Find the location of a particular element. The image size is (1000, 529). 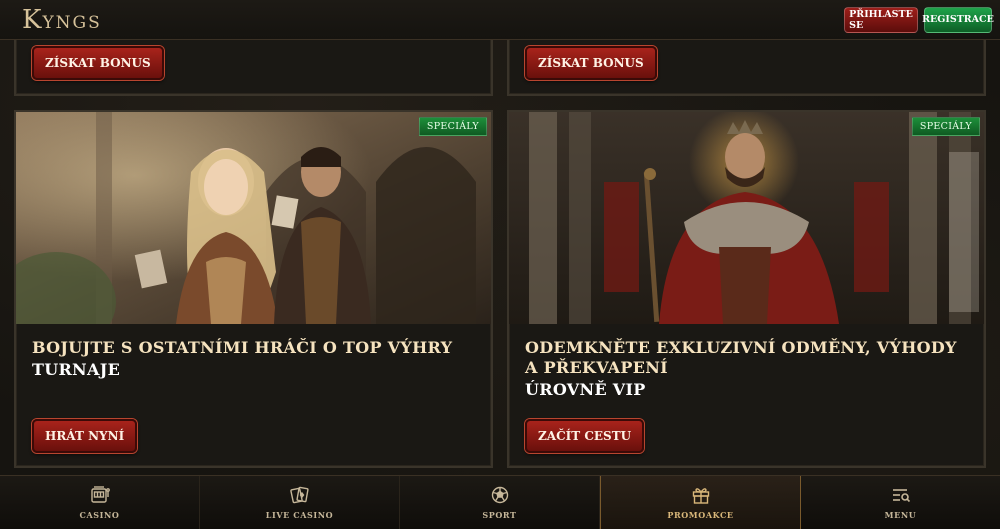

top-header: K YNGS PŘIHLASTE SE REGISTRACE is located at coordinates (500, 20).